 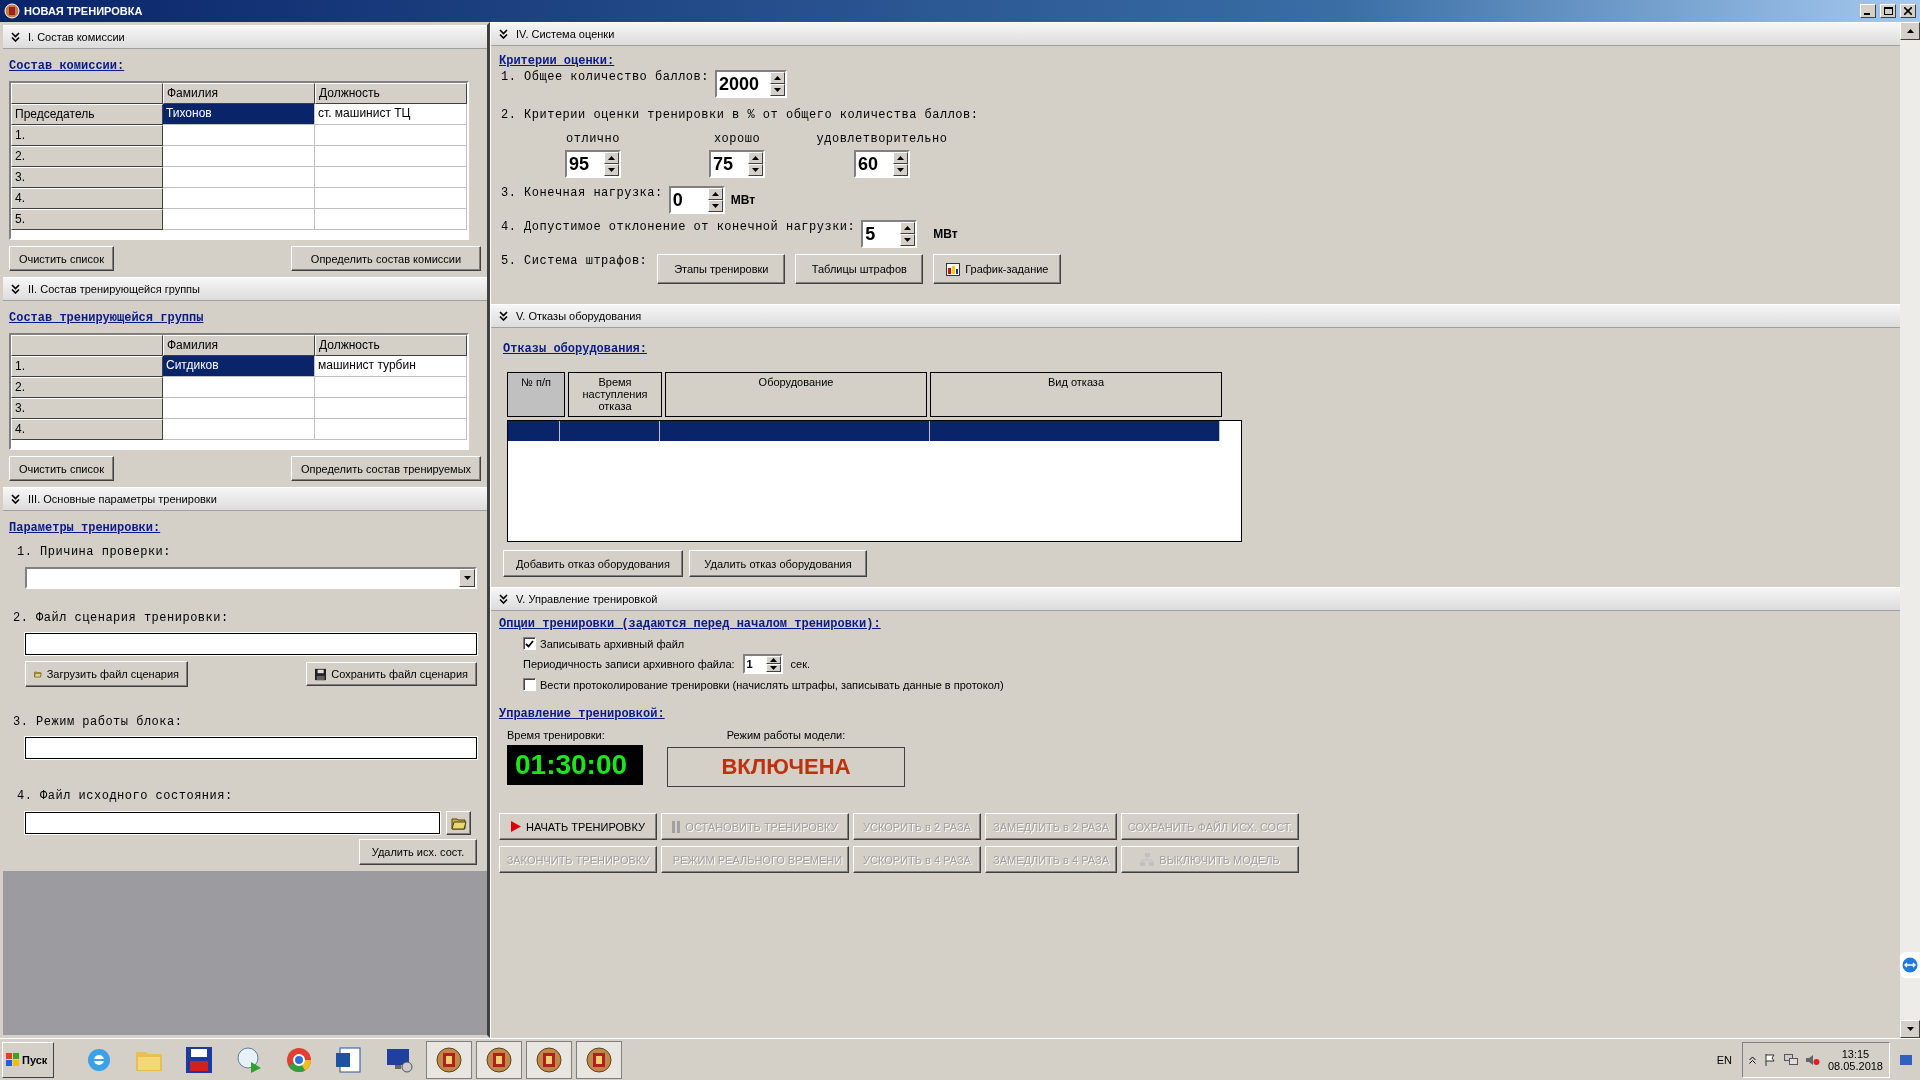 What do you see at coordinates (232, 823) in the screenshot?
I see `initial-state-field` at bounding box center [232, 823].